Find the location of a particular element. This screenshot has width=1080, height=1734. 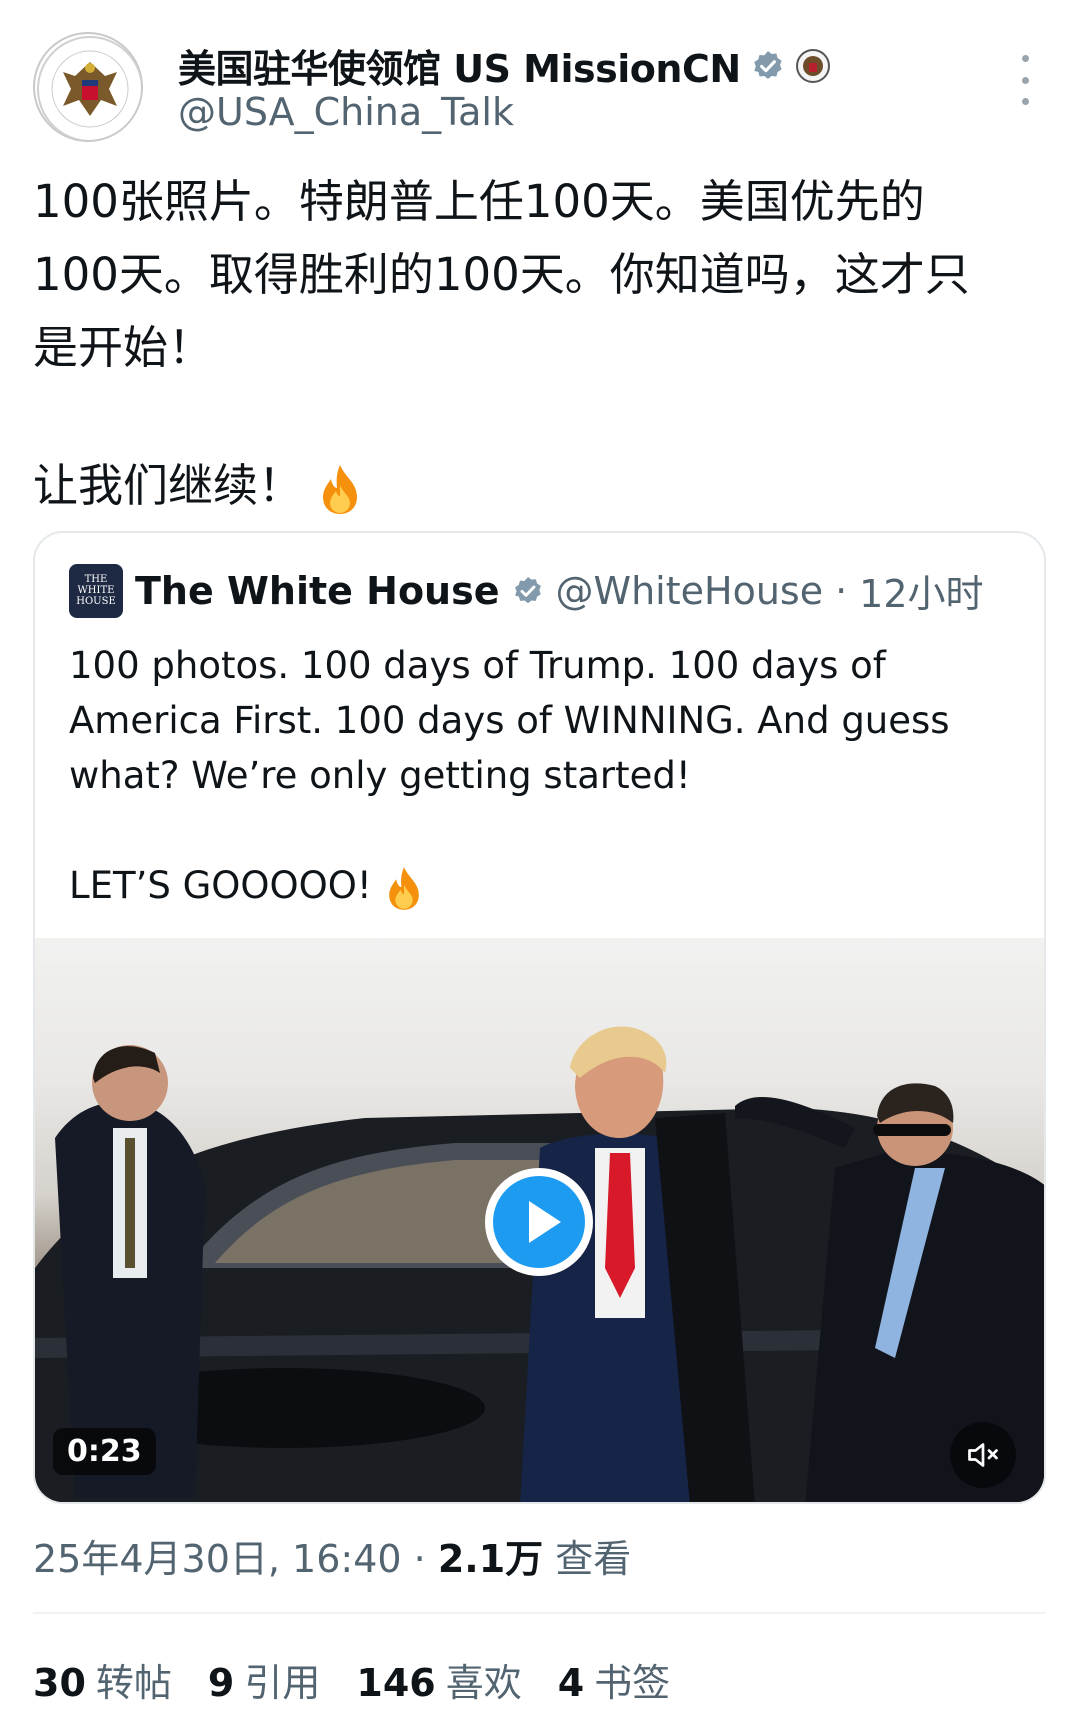

tweet-meta: 25年4月30日, 16:40 · 2.1万 查看 is located at coordinates (332, 1555).